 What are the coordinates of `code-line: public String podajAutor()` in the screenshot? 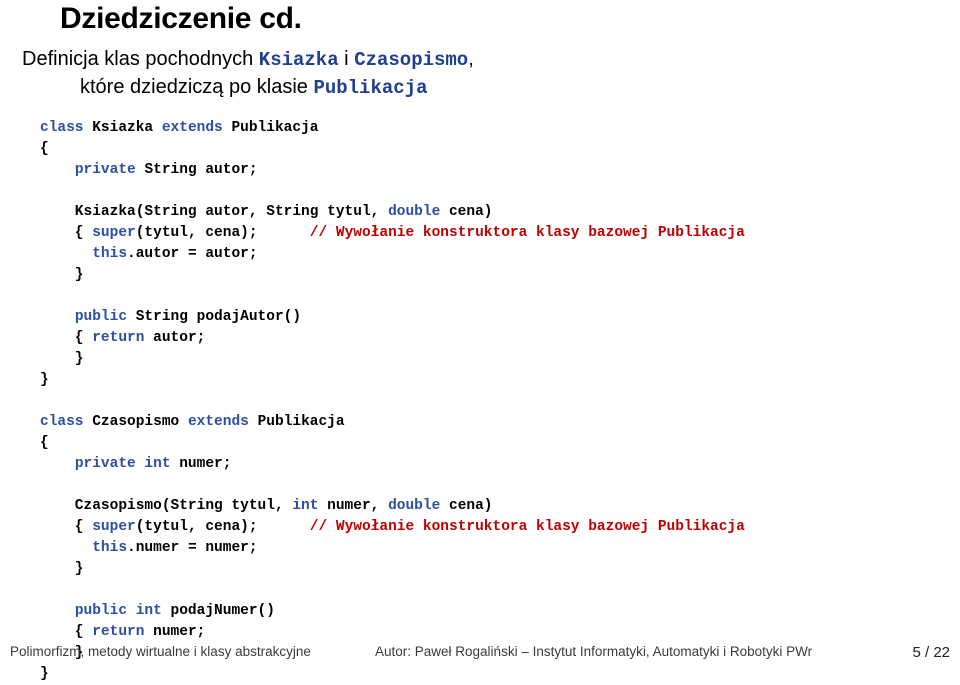 It's located at (392, 317).